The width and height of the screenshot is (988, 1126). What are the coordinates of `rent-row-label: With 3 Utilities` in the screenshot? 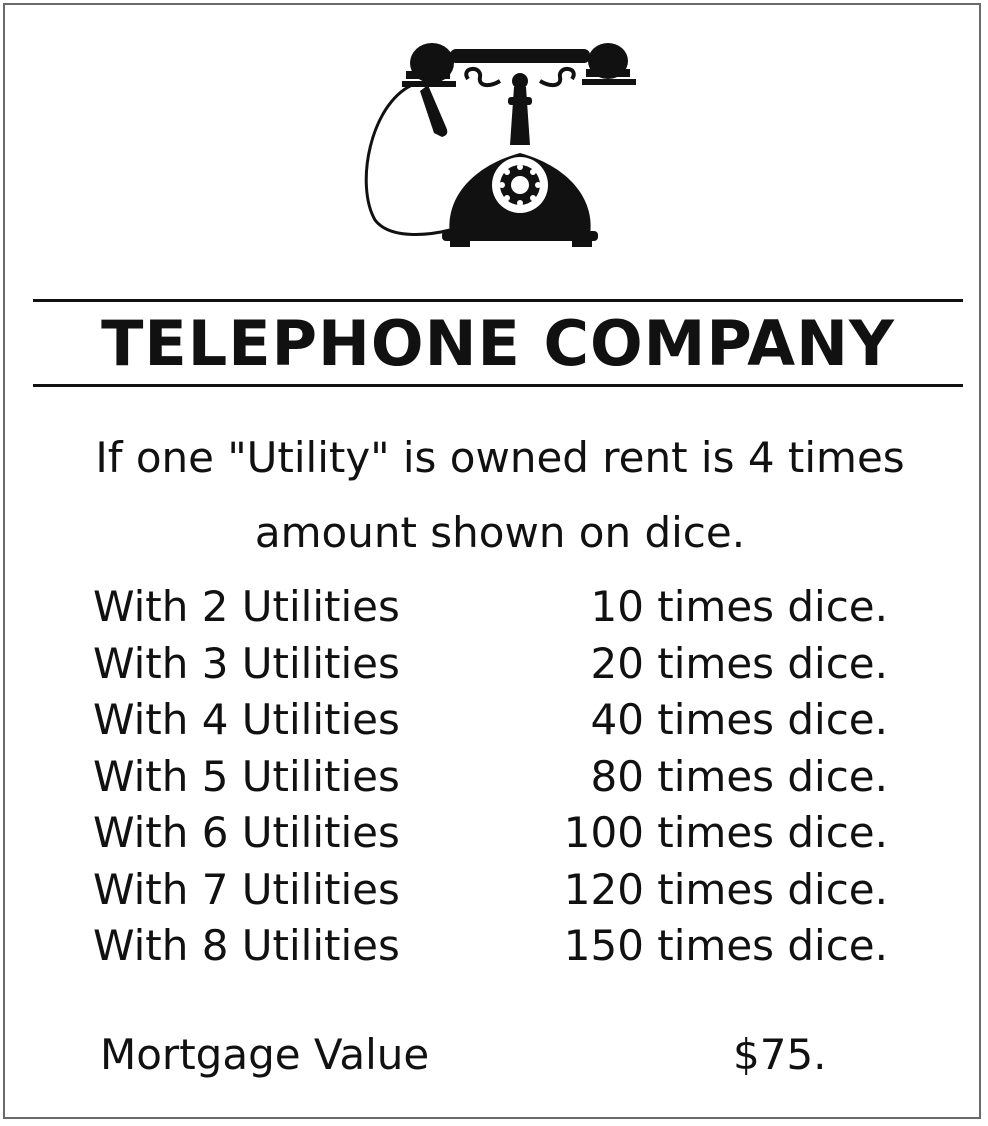 It's located at (246, 663).